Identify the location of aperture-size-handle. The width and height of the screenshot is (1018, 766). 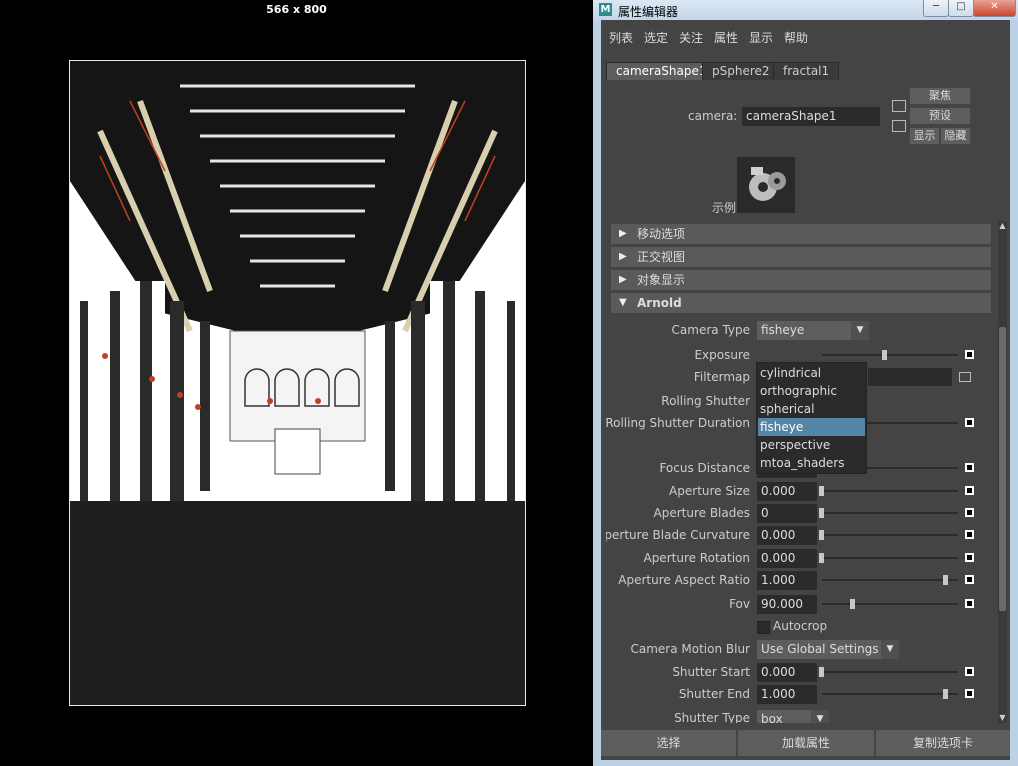
(821, 491).